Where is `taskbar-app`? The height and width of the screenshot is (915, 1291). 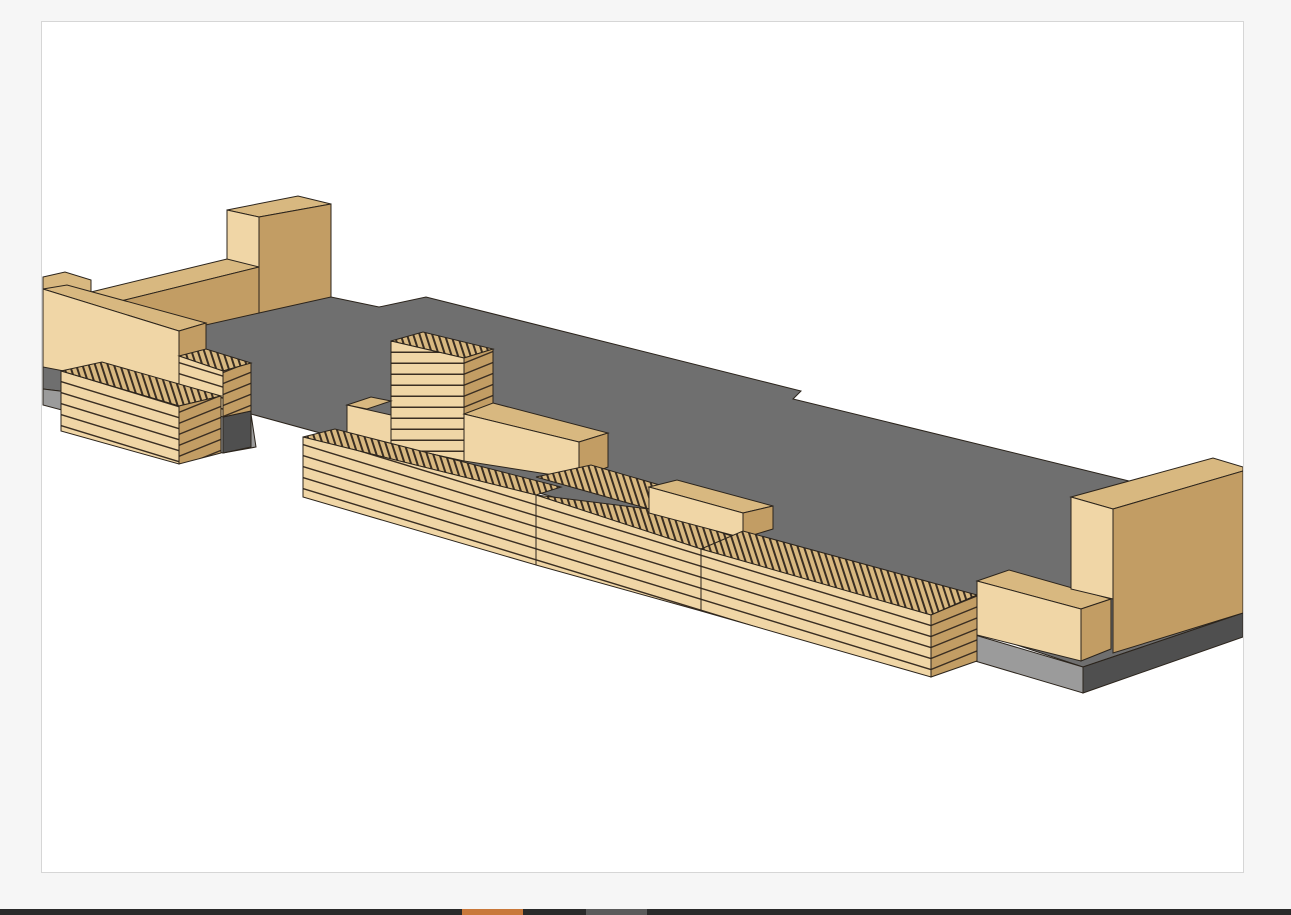 taskbar-app is located at coordinates (616, 912).